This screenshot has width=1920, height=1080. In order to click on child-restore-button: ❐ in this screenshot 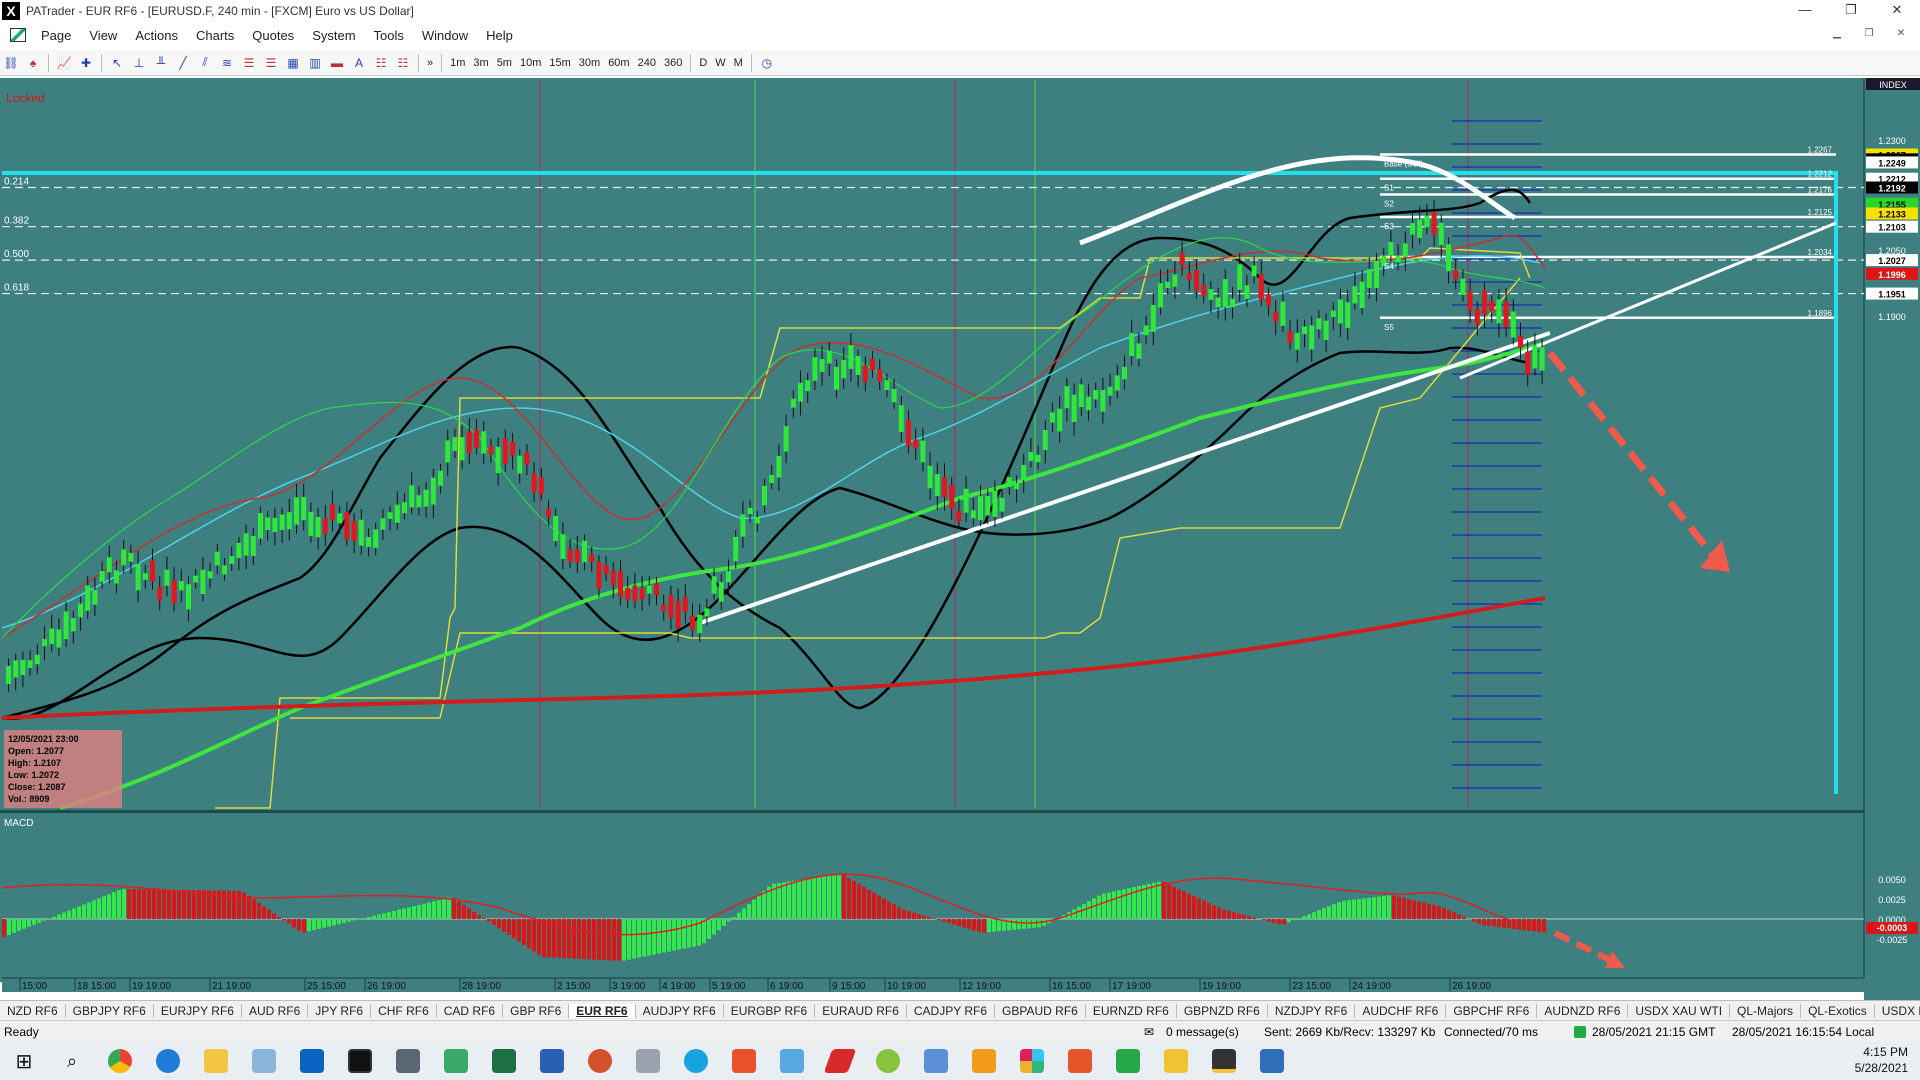, I will do `click(1869, 34)`.